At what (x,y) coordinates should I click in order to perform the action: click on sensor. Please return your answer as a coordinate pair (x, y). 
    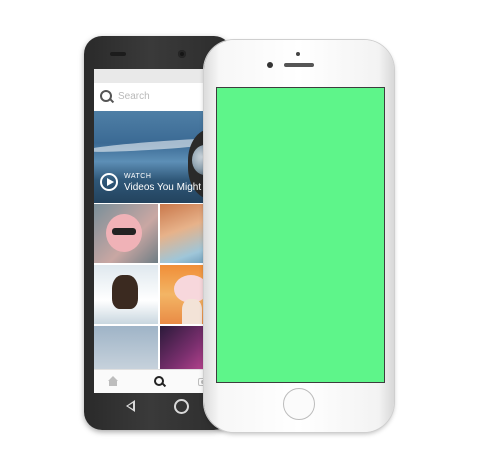
    Looking at the image, I should click on (298, 54).